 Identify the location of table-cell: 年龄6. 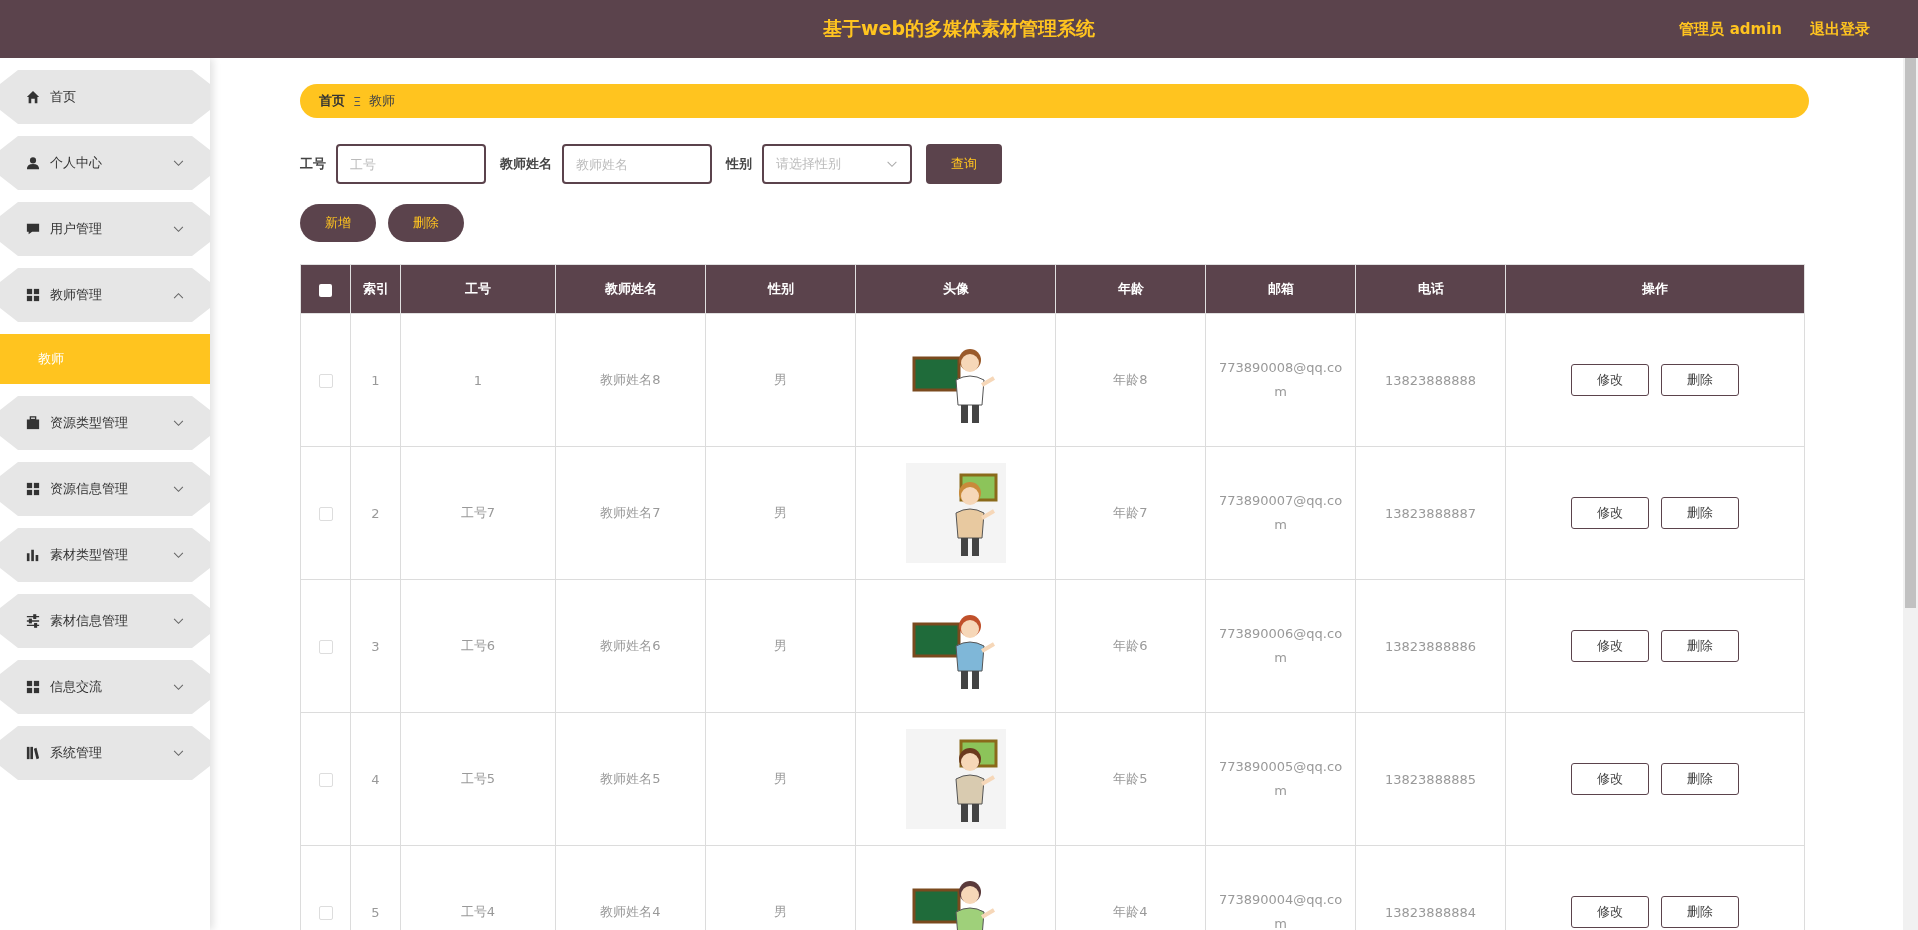
(1130, 646).